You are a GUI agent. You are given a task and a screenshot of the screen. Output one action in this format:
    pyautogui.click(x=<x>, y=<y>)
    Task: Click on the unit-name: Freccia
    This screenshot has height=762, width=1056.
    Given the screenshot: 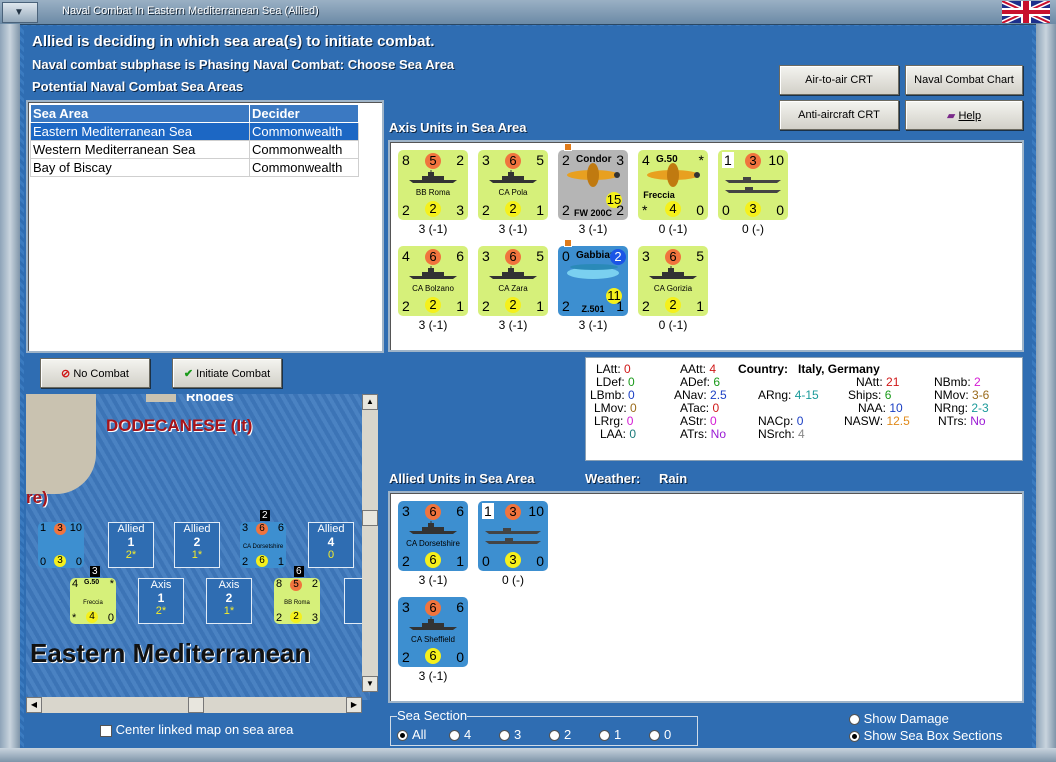 What is the action you would take?
    pyautogui.click(x=659, y=195)
    